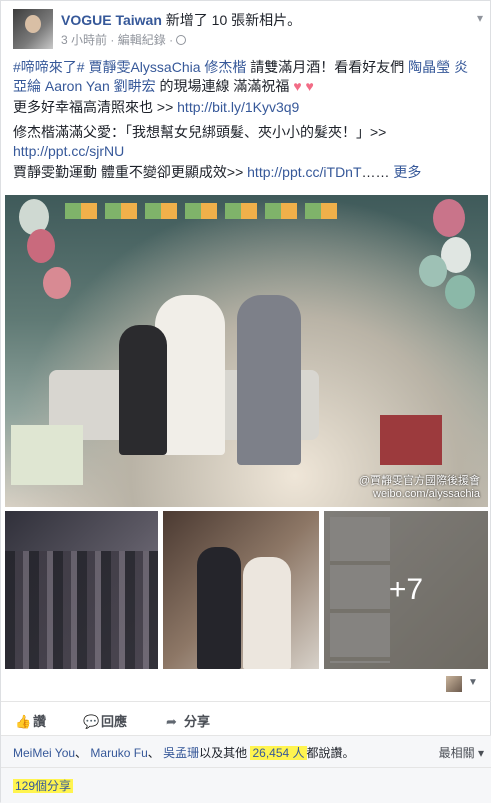 Image resolution: width=491 pixels, height=803 pixels. Describe the element at coordinates (200, 132) in the screenshot. I see `line4-text: 修杰楷滿滿父愛：「我想幫女兒綁頭髮、夾小小的髮夾！」>>` at that location.